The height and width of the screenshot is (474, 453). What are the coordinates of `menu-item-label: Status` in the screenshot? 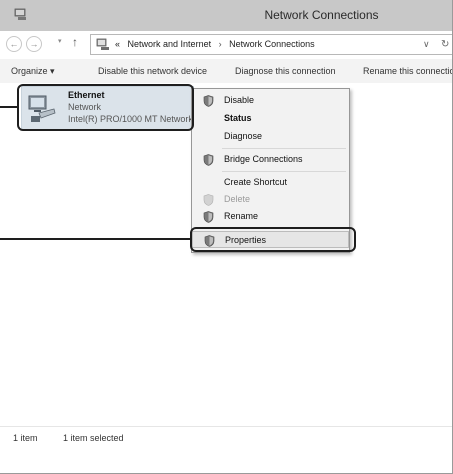 It's located at (238, 118).